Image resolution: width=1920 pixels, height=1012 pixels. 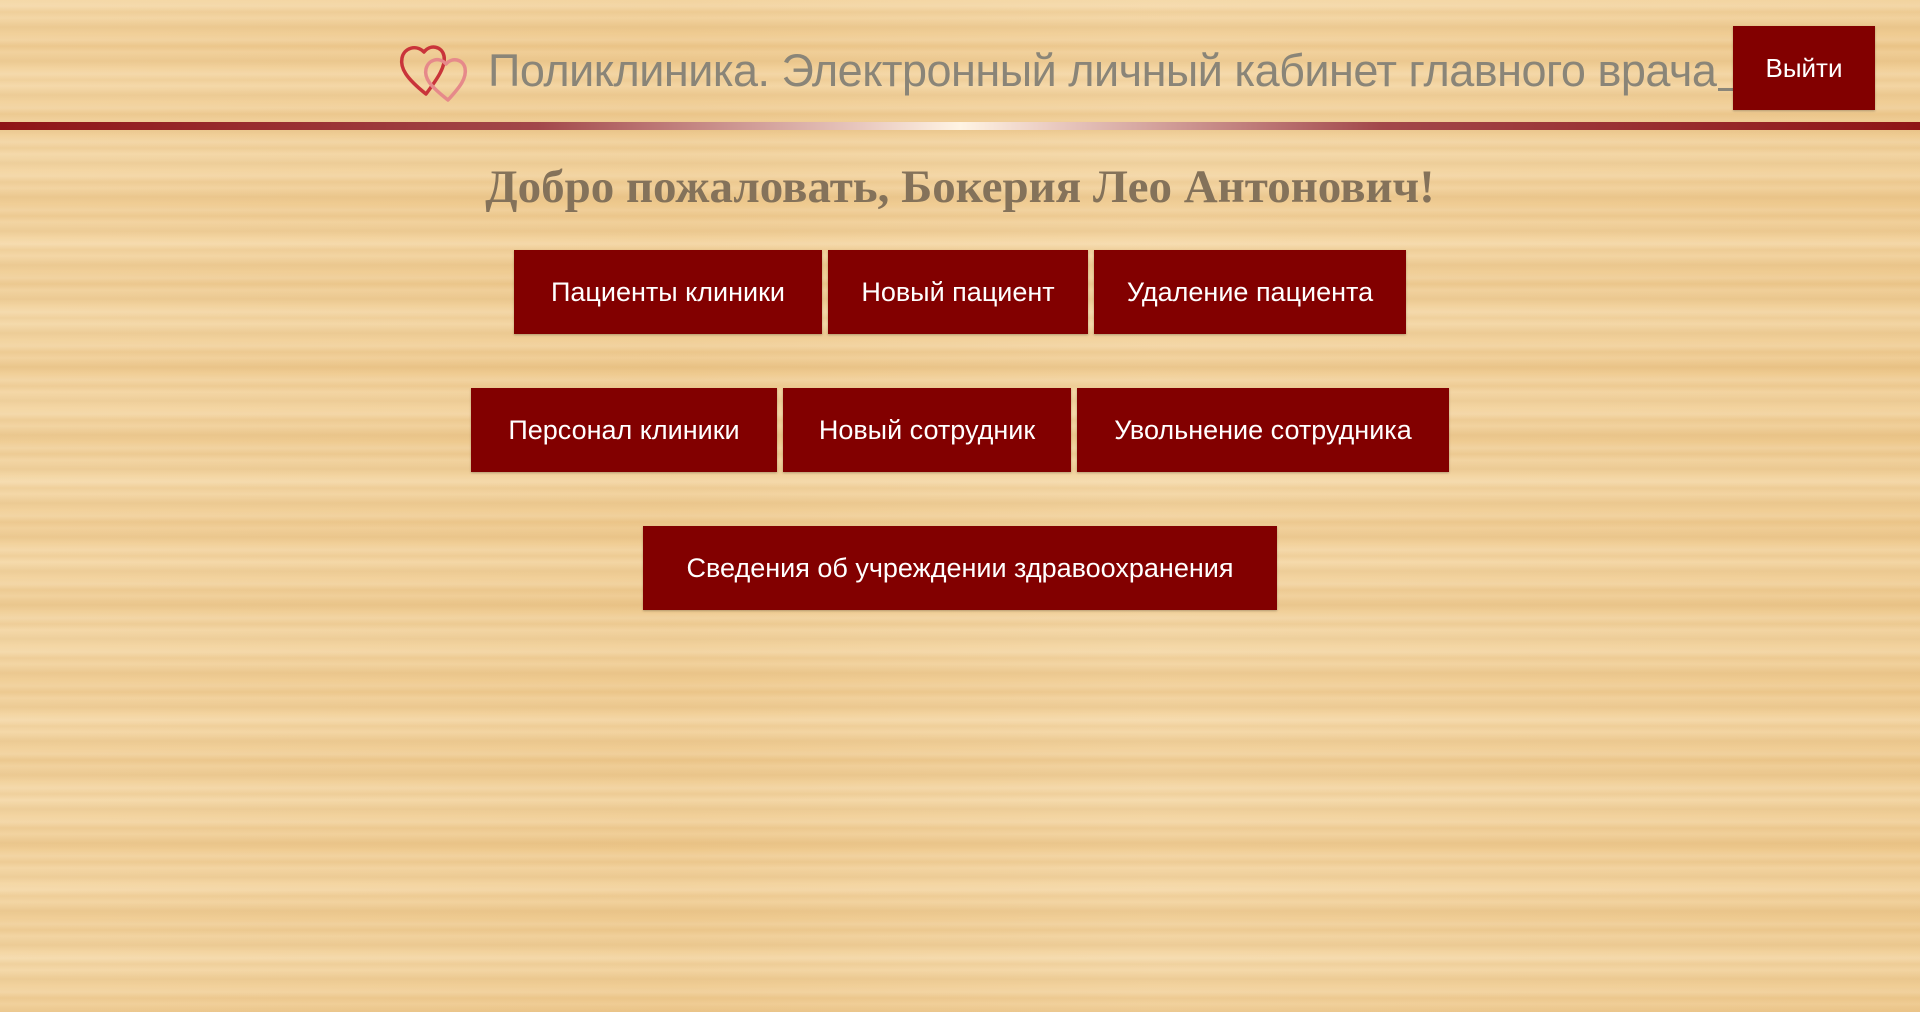 What do you see at coordinates (668, 292) in the screenshot?
I see `clinic-patients-button: Пациенты клиники` at bounding box center [668, 292].